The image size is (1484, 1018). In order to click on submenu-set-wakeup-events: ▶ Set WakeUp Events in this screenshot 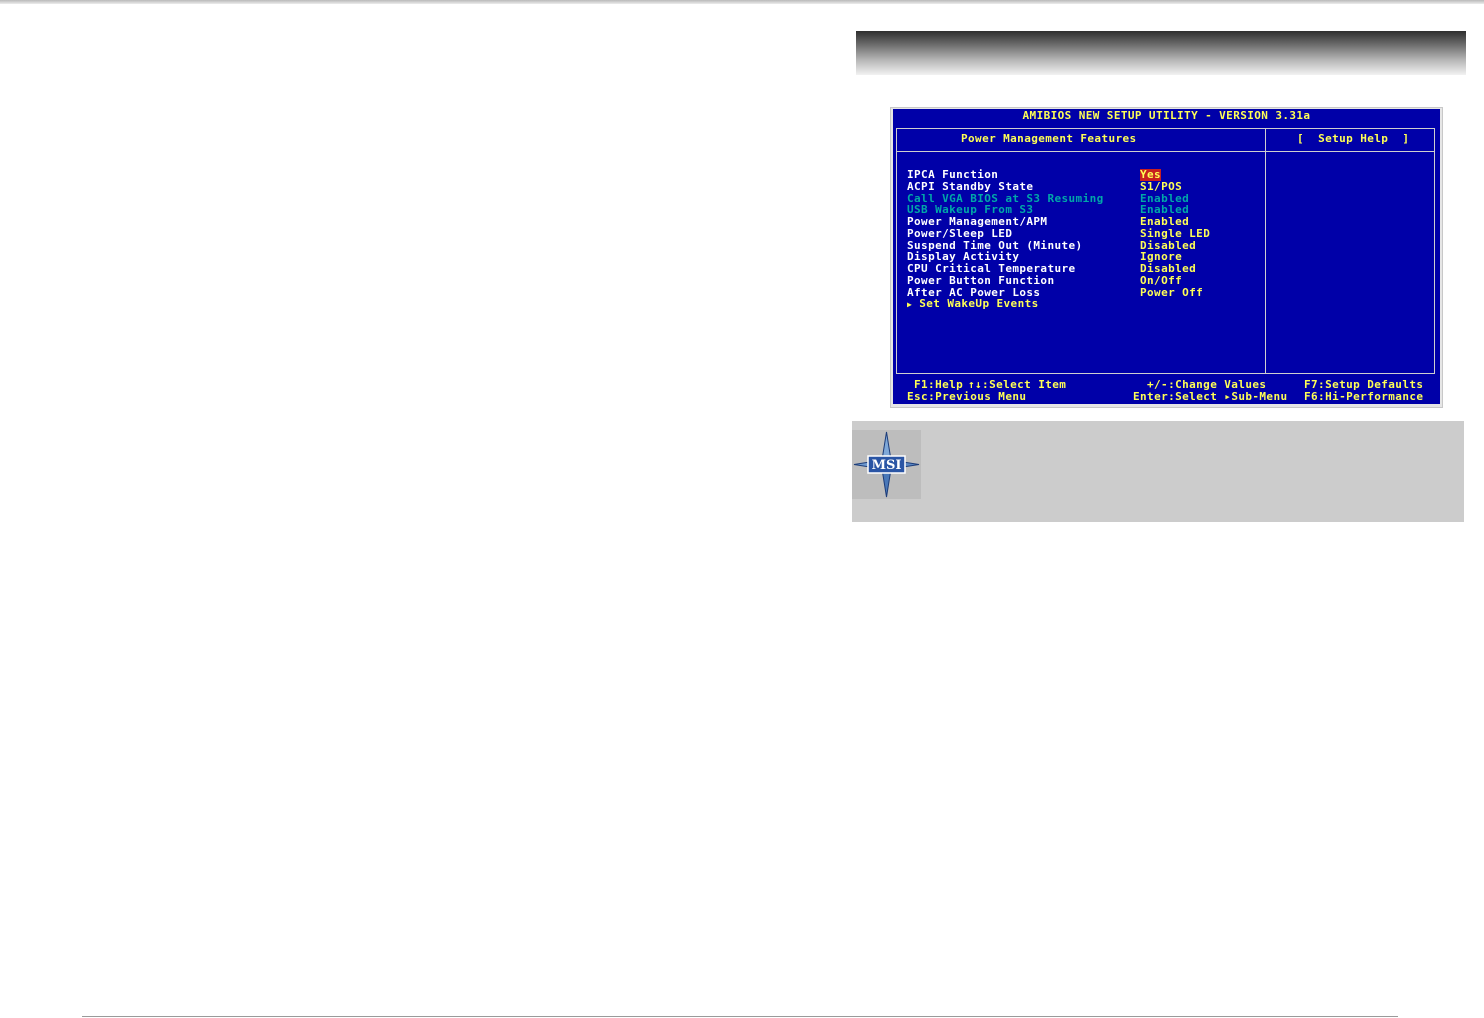, I will do `click(1077, 304)`.